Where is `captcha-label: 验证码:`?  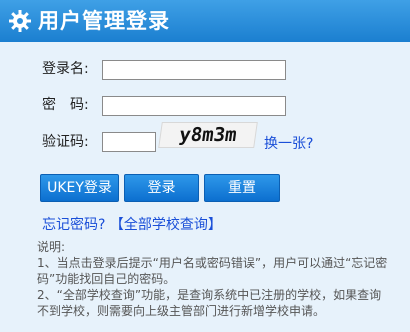 captcha-label: 验证码: is located at coordinates (65, 142).